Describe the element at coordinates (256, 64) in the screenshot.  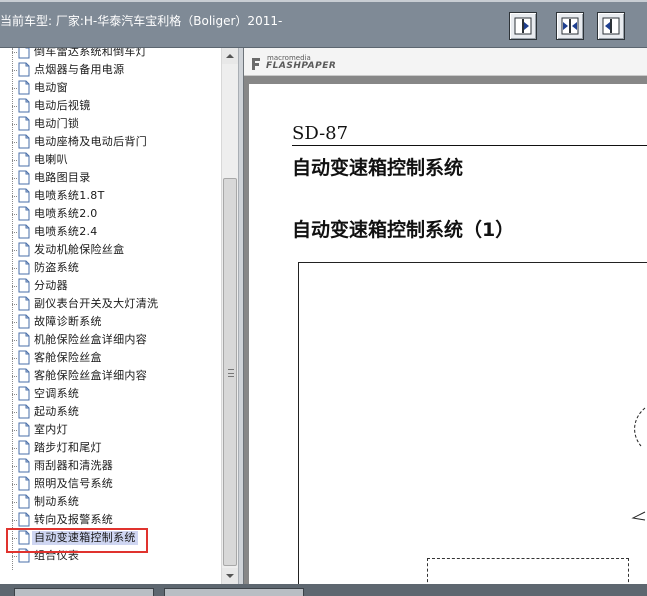
I see `flashpaper-logo-icon` at that location.